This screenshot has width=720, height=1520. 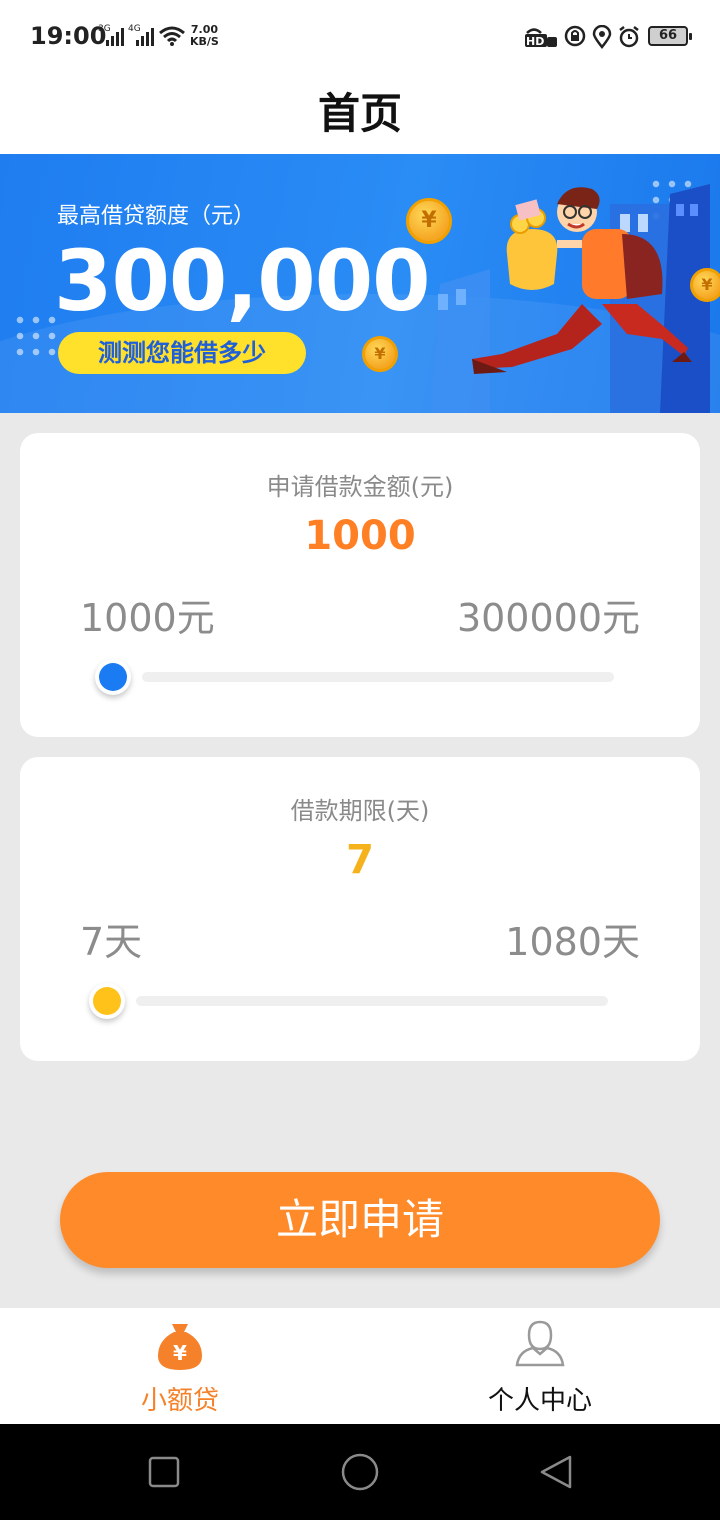 What do you see at coordinates (548, 618) in the screenshot?
I see `loan-amount-max: 300000元` at bounding box center [548, 618].